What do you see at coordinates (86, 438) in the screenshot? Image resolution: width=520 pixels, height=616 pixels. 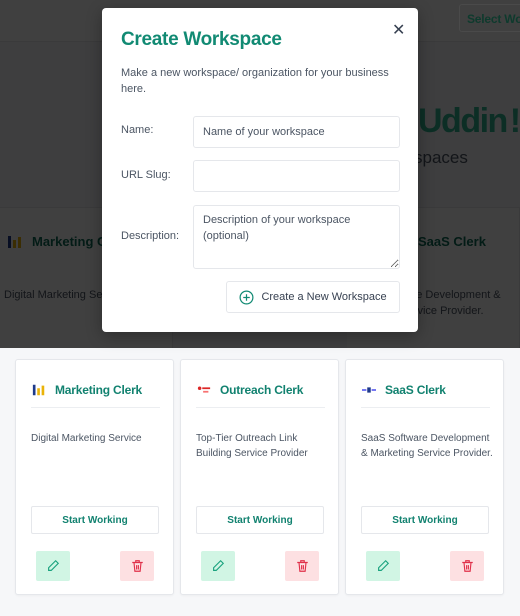 I see `card-description: Digital Marketing Service` at bounding box center [86, 438].